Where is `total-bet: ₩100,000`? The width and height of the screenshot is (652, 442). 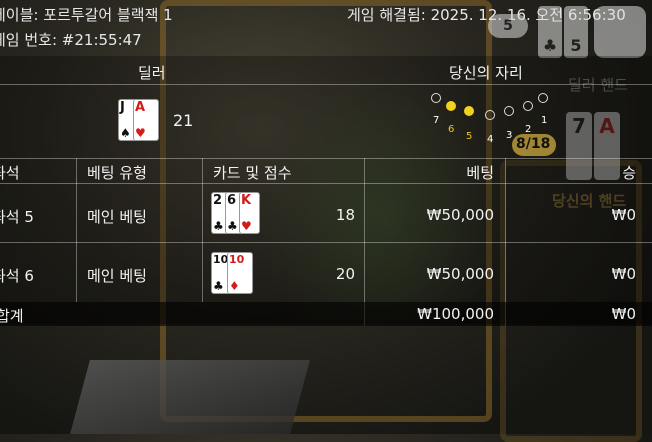 total-bet: ₩100,000 is located at coordinates (455, 314).